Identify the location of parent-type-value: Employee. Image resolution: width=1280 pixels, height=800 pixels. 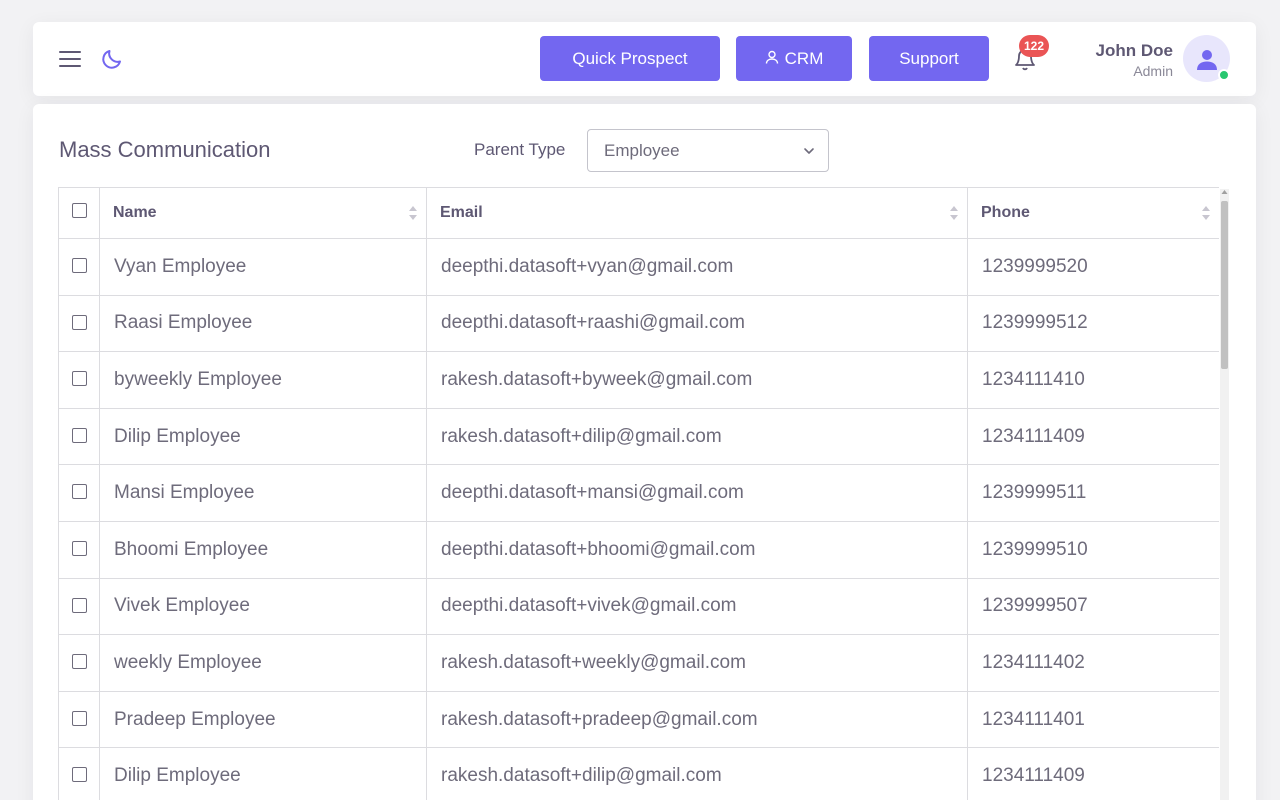
(642, 150).